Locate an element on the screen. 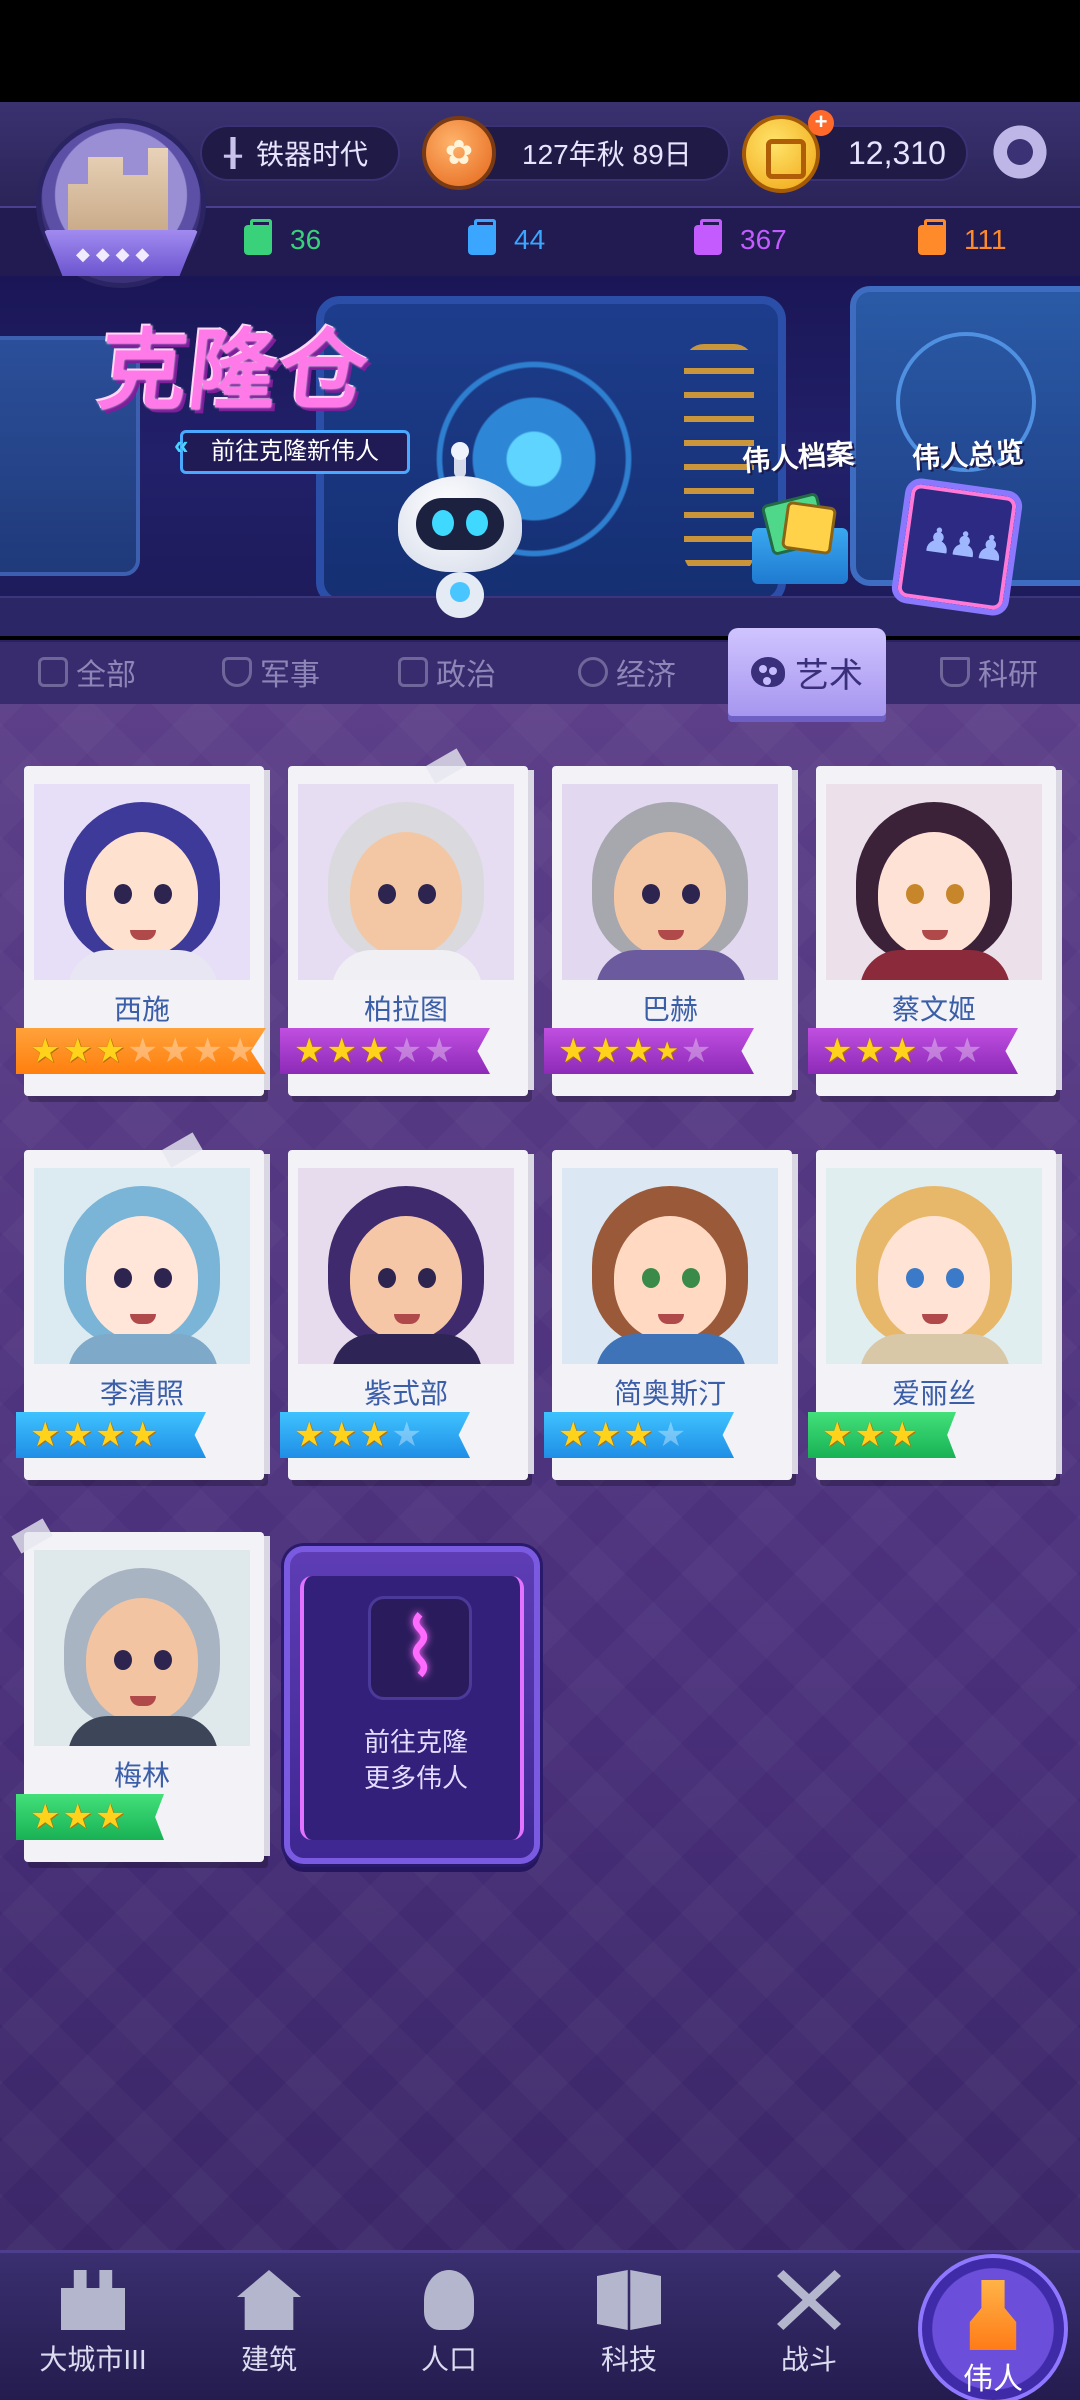 The width and height of the screenshot is (1080, 2400). blue-box-icon is located at coordinates (482, 237).